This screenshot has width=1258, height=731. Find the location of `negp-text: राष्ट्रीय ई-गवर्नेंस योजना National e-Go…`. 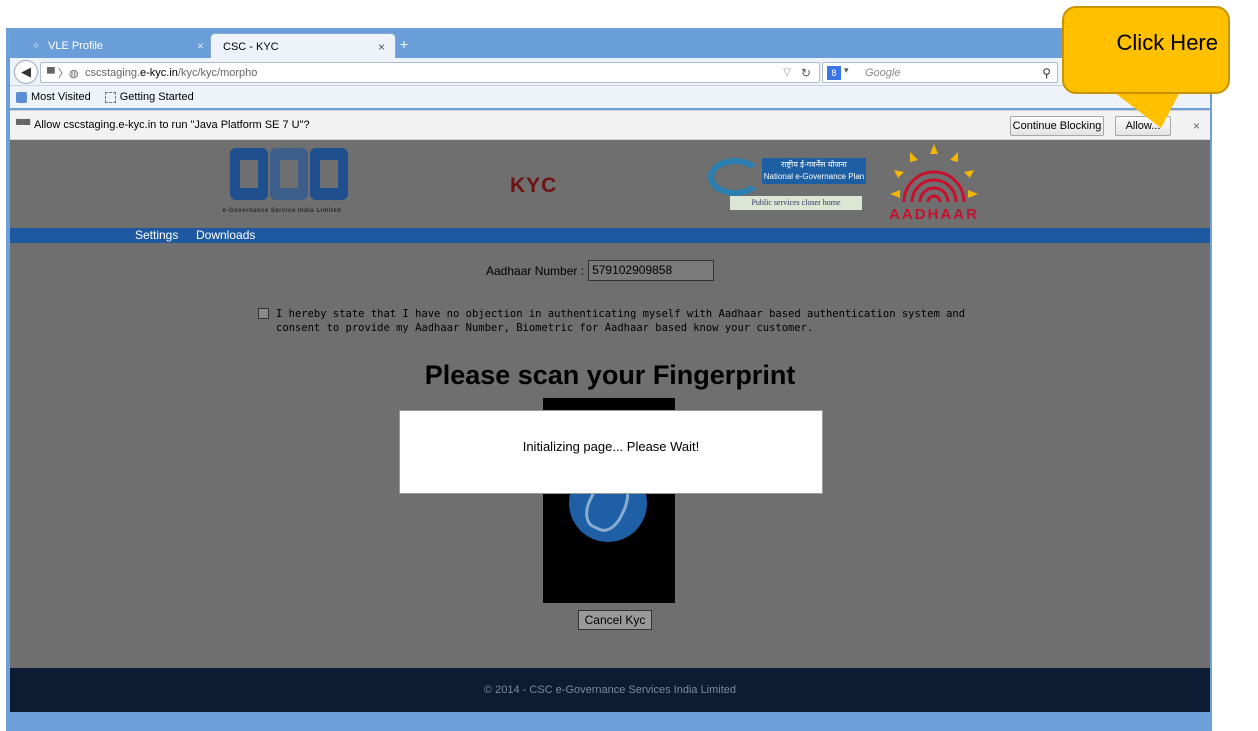

negp-text: राष्ट्रीय ई-गवर्नेंस योजना National e-Go… is located at coordinates (814, 171).